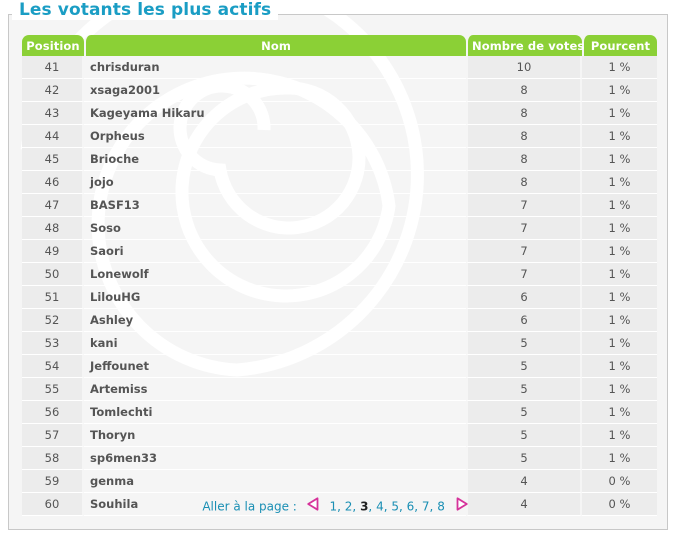 The image size is (677, 541). I want to click on table-row: 48 Soso 7 1 %, so click(339, 228).